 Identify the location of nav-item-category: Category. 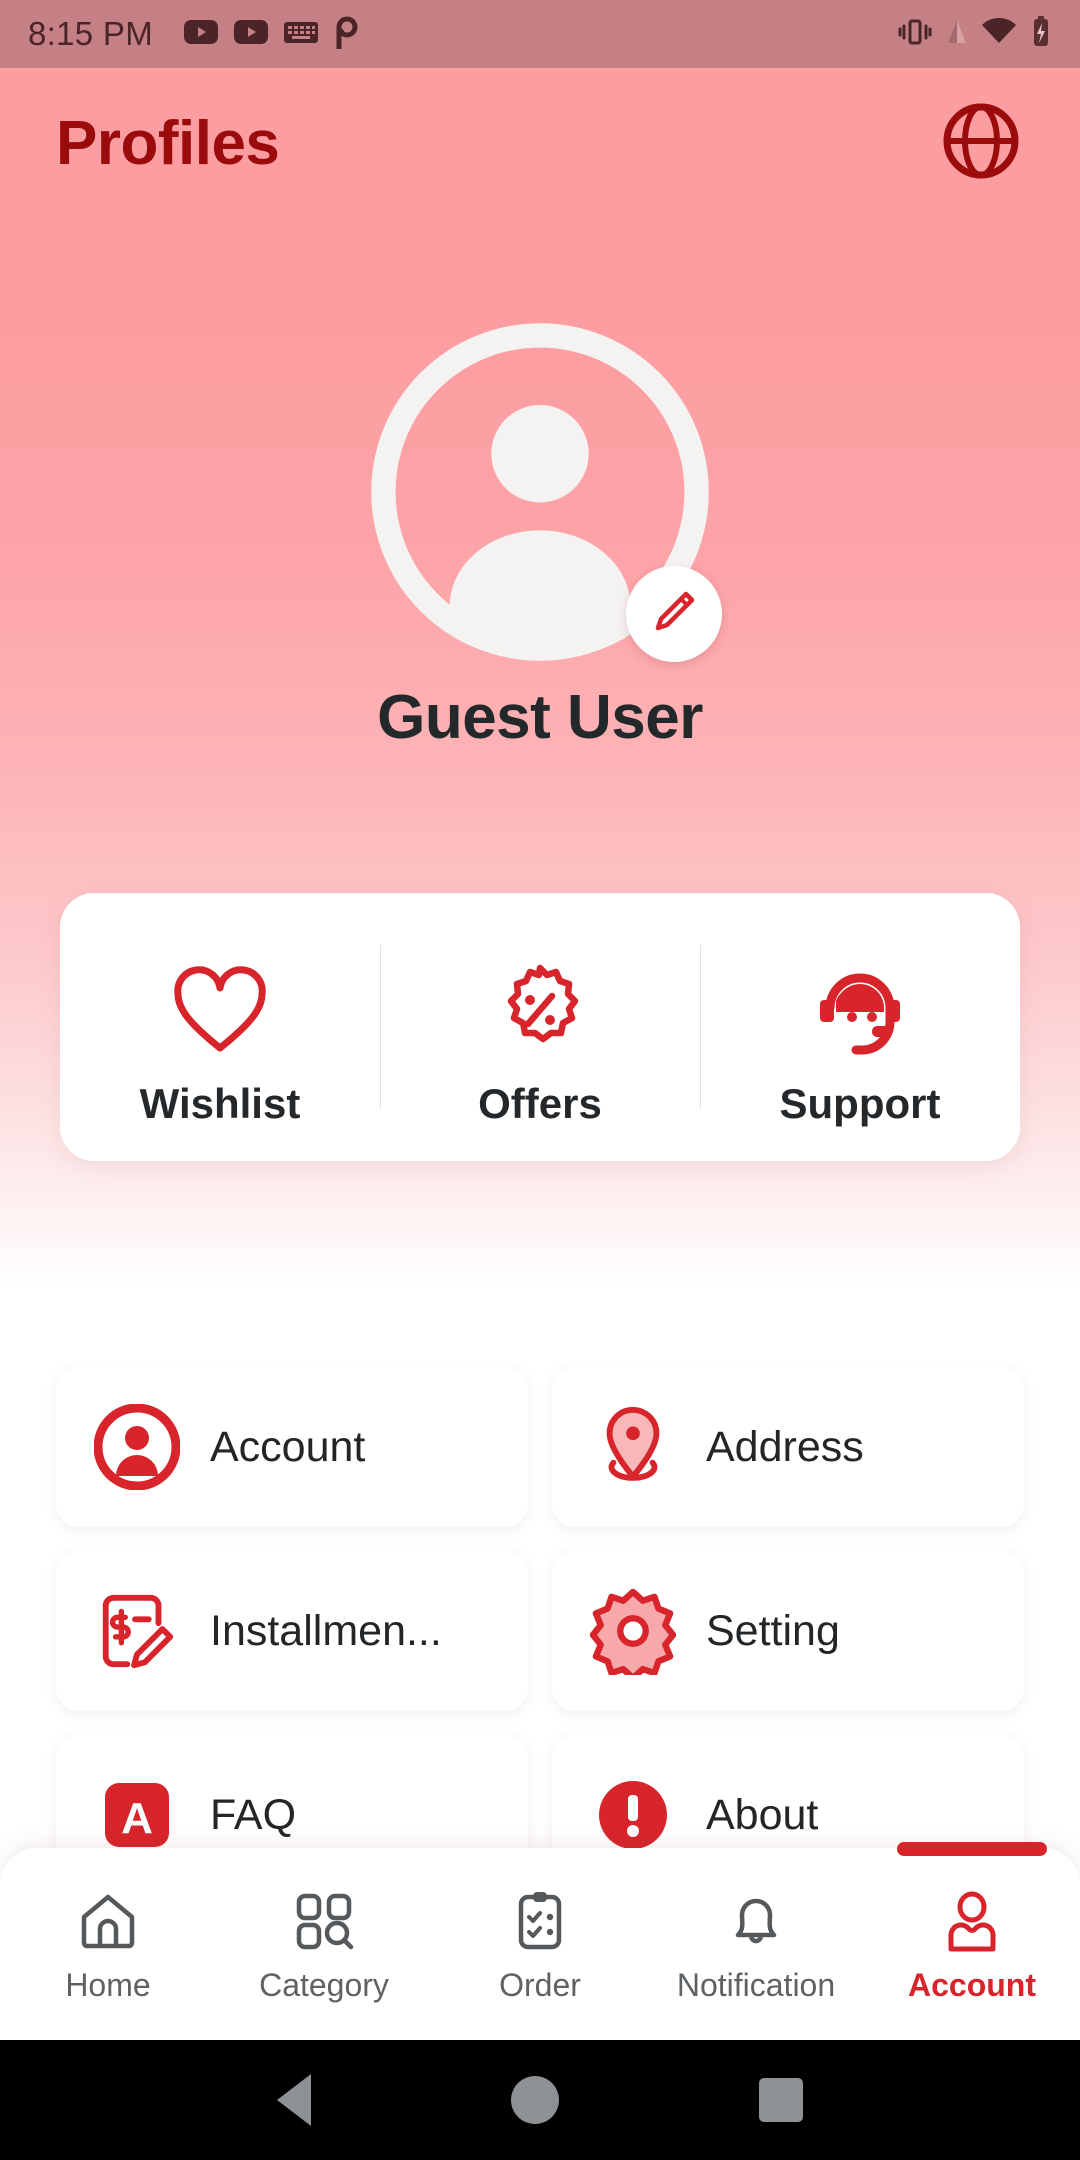
(324, 1944).